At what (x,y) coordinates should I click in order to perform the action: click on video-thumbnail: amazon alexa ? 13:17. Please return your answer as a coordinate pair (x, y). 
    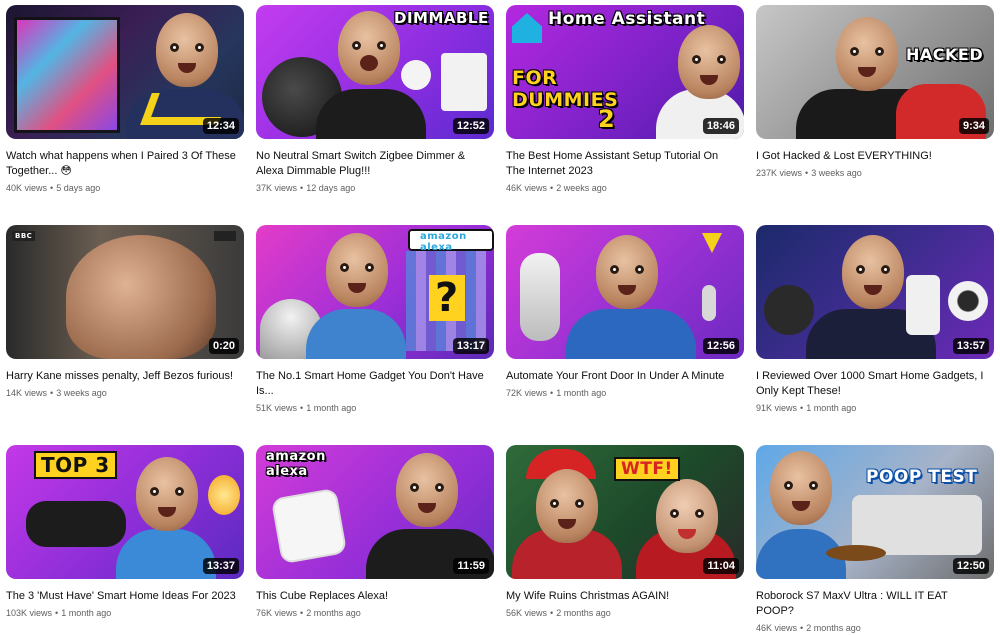
    Looking at the image, I should click on (375, 292).